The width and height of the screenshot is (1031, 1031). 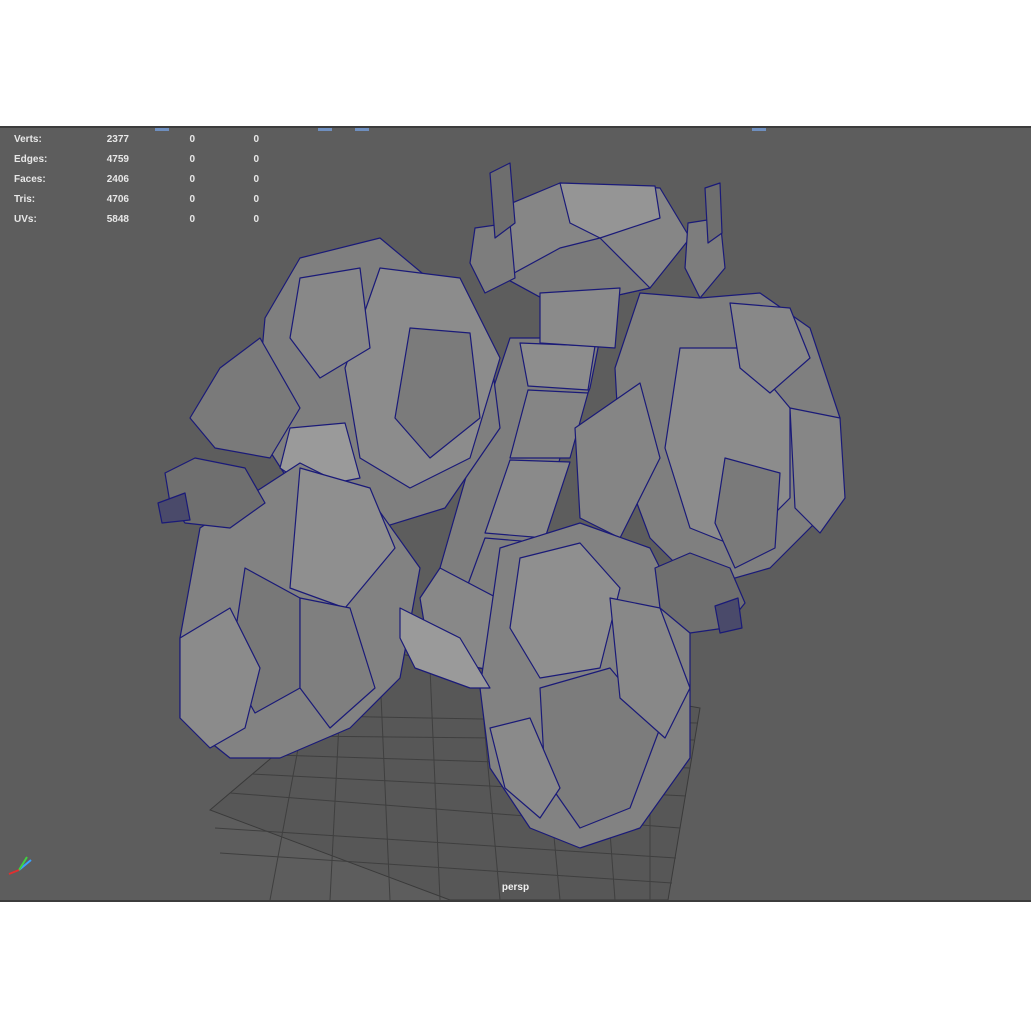 What do you see at coordinates (25, 219) in the screenshot?
I see `hud-label: UVs:` at bounding box center [25, 219].